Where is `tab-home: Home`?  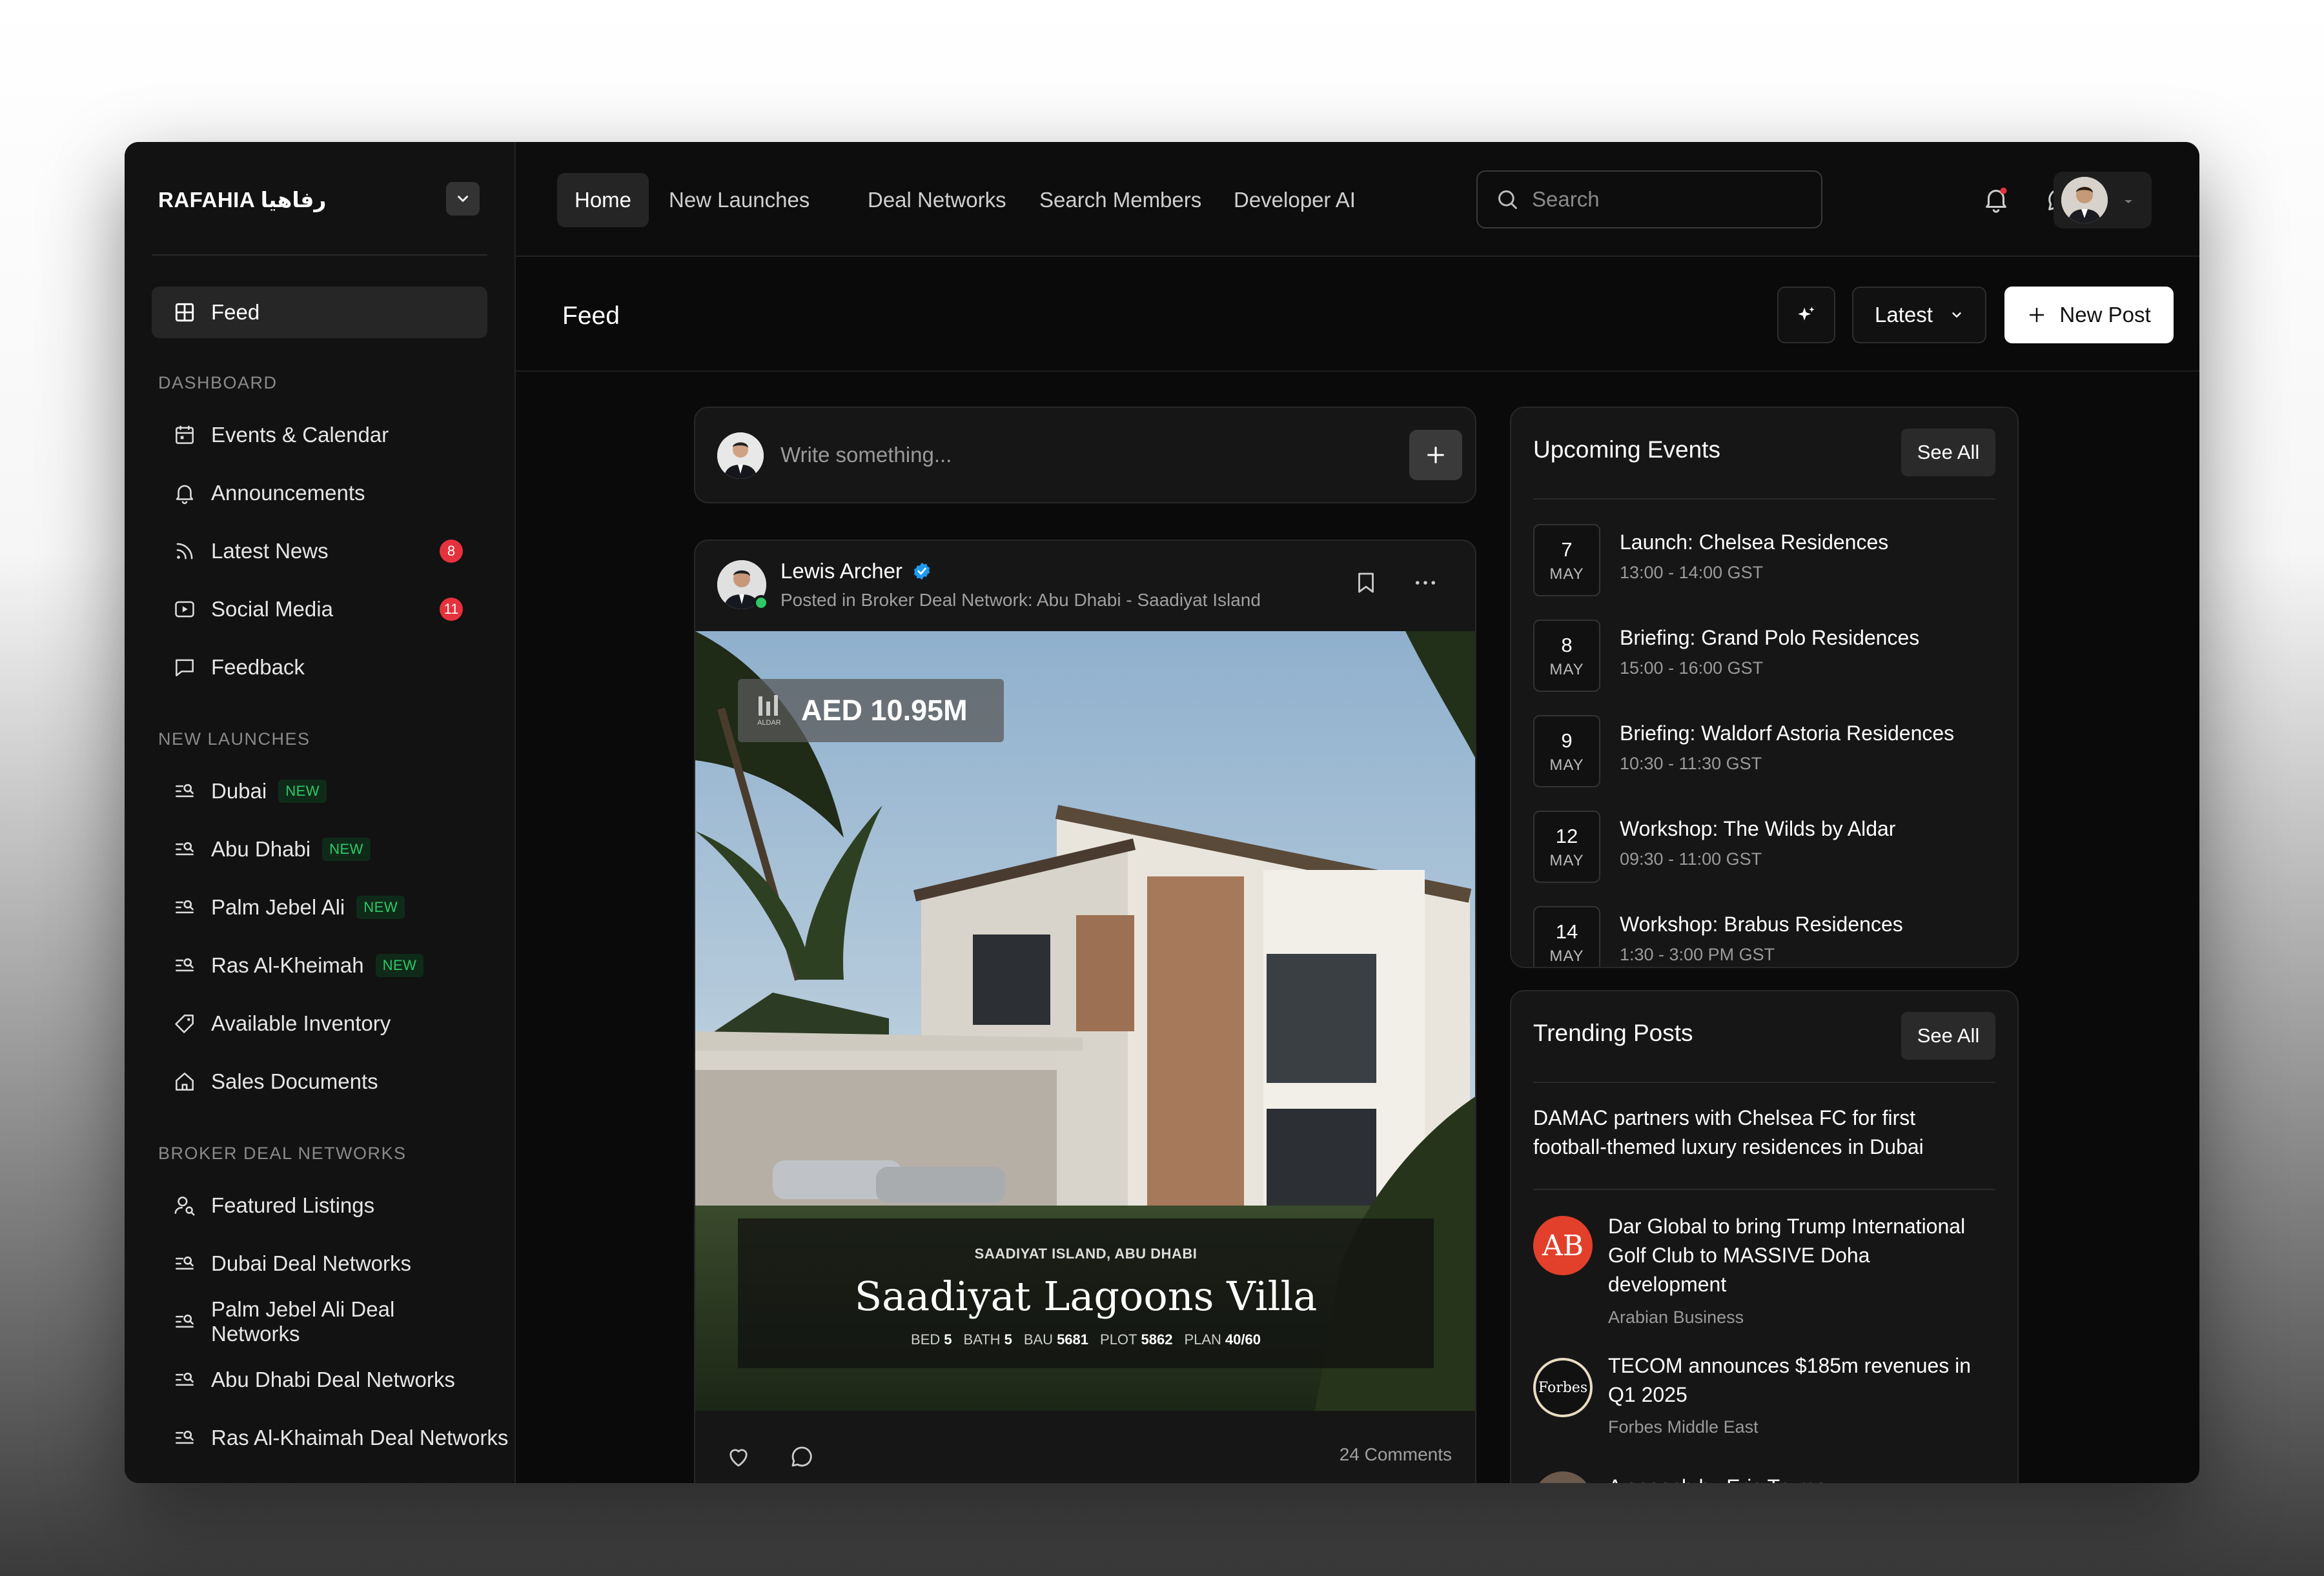 tab-home: Home is located at coordinates (603, 200).